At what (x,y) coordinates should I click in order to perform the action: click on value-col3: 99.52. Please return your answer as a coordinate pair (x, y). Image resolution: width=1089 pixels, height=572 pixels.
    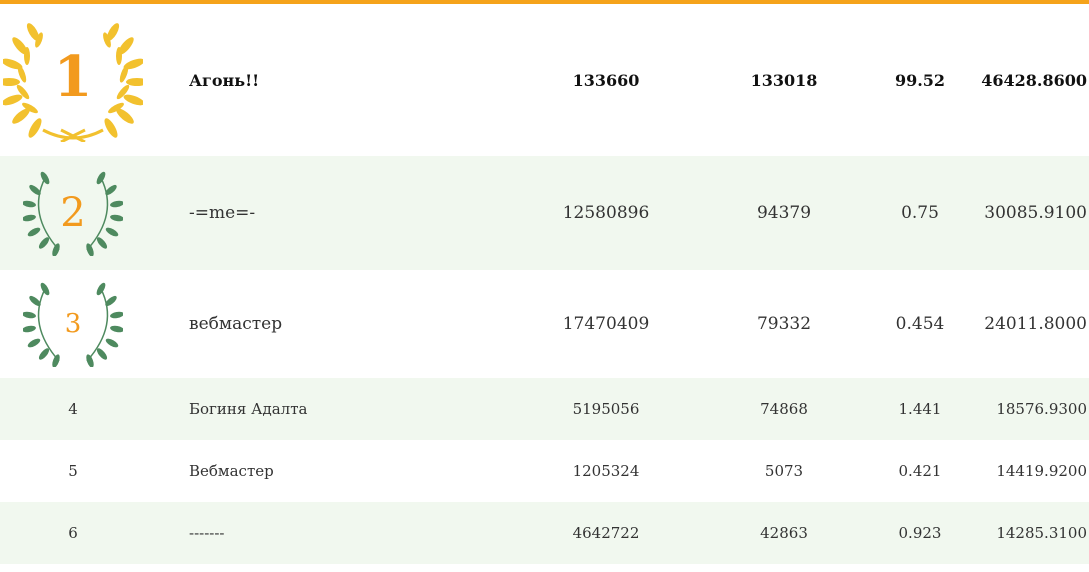
    Looking at the image, I should click on (920, 80).